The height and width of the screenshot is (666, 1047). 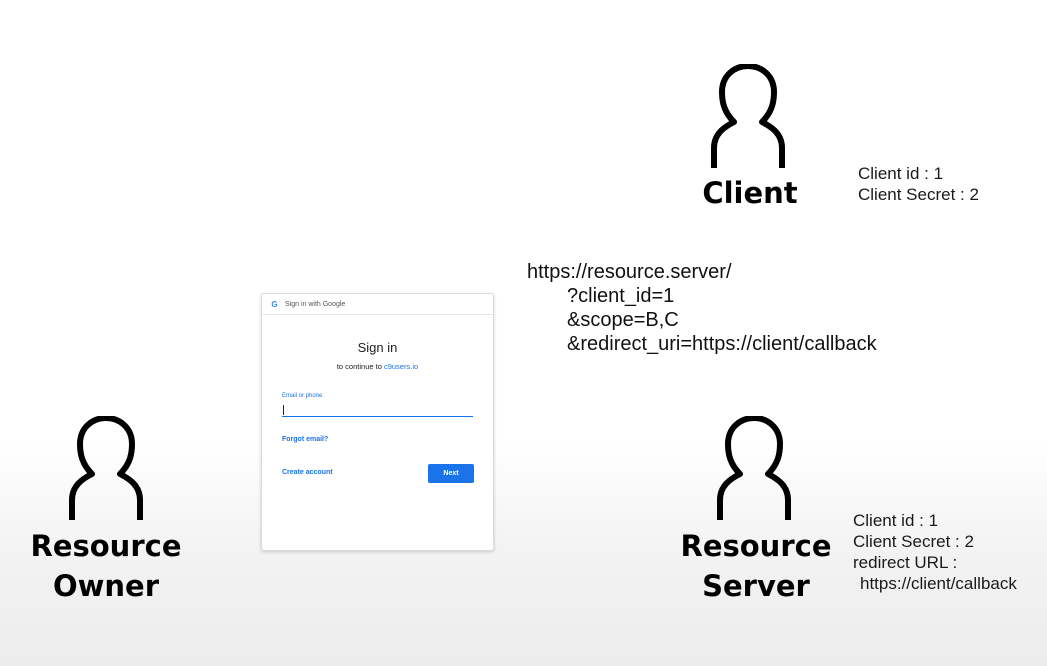 I want to click on create-account-link: Create account, so click(x=307, y=472).